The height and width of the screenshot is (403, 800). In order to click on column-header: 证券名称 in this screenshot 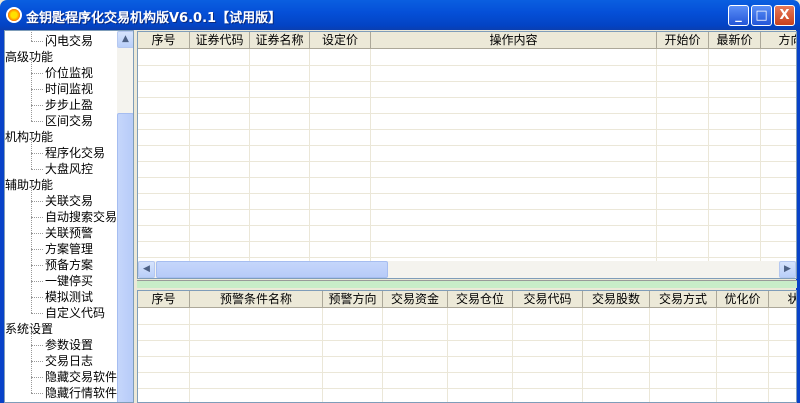, I will do `click(280, 40)`.